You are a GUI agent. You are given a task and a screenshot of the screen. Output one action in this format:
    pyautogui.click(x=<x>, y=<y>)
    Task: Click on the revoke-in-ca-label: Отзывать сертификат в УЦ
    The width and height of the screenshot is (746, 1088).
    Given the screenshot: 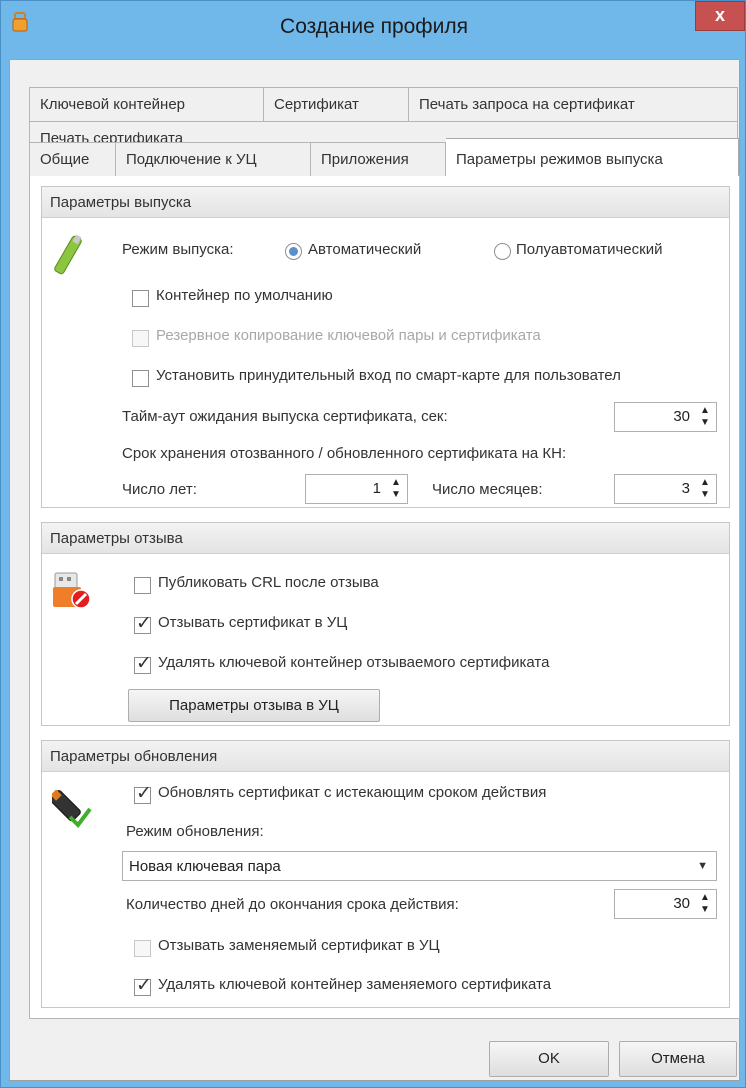 What is the action you would take?
    pyautogui.click(x=253, y=622)
    